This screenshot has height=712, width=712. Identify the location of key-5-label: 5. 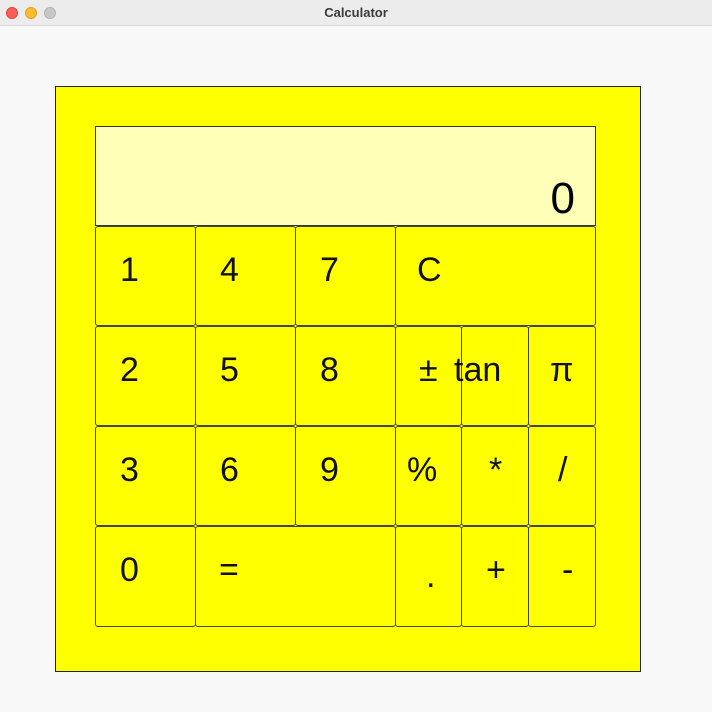
(229, 370).